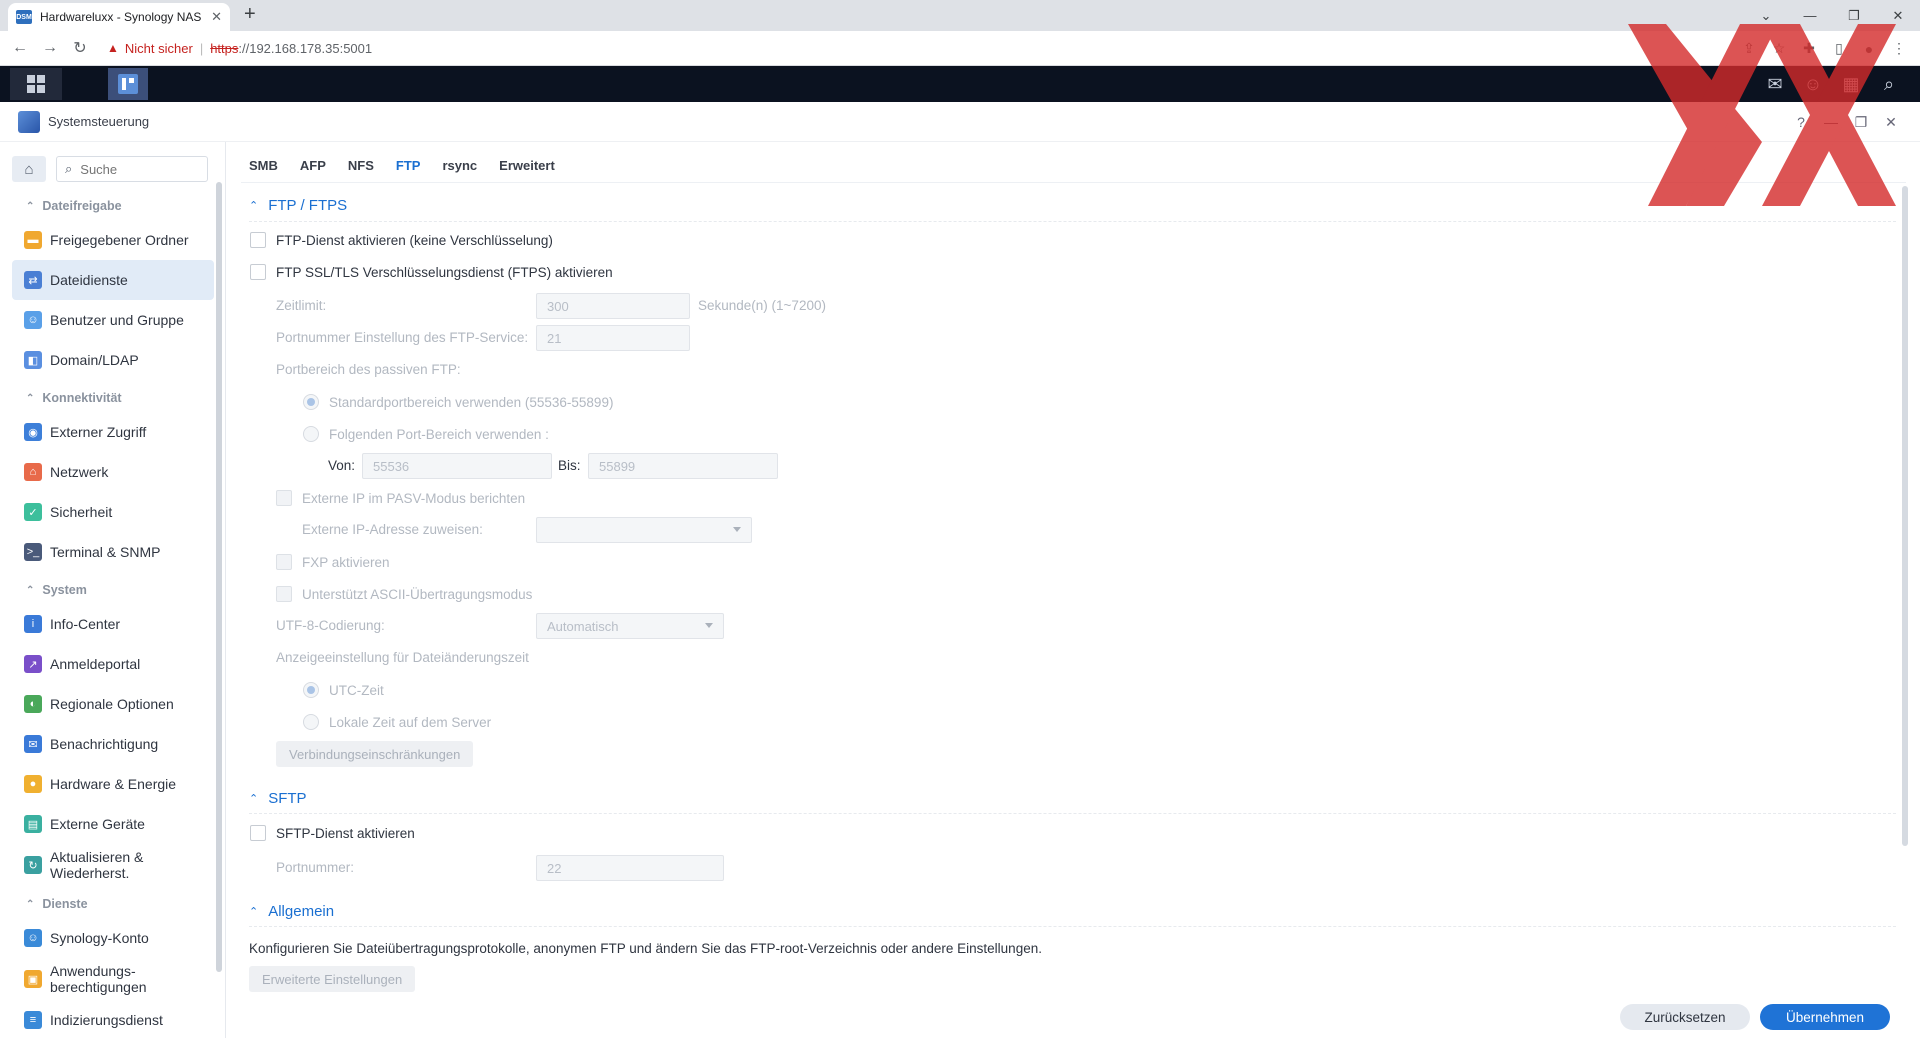 The width and height of the screenshot is (1920, 1038). I want to click on sidebar-section-header: ⌃ Dienste, so click(113, 904).